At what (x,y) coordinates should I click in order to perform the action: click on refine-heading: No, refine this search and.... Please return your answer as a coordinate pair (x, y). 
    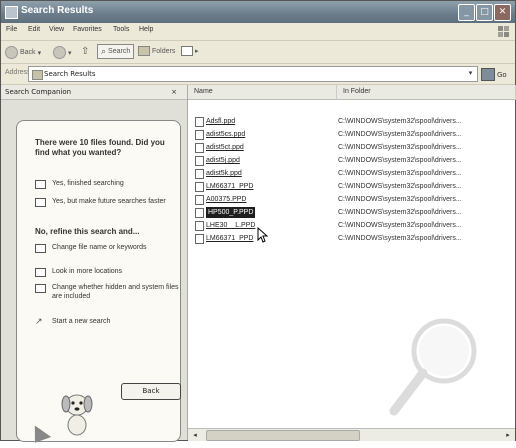
    Looking at the image, I should click on (87, 231).